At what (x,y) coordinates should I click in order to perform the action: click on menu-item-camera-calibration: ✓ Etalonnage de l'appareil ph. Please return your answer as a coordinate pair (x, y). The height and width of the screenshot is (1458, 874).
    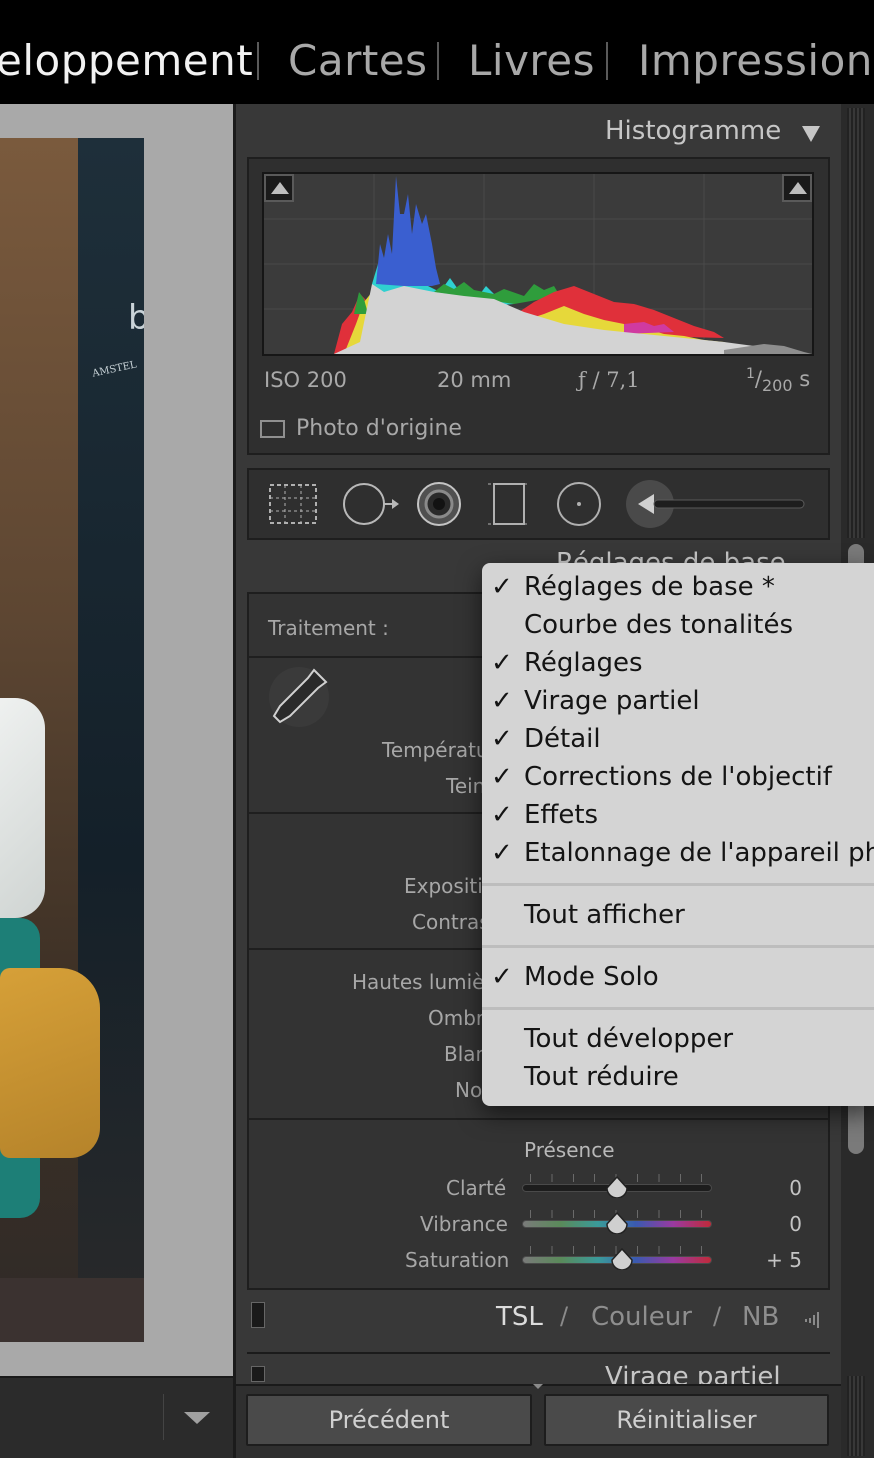
    Looking at the image, I should click on (678, 854).